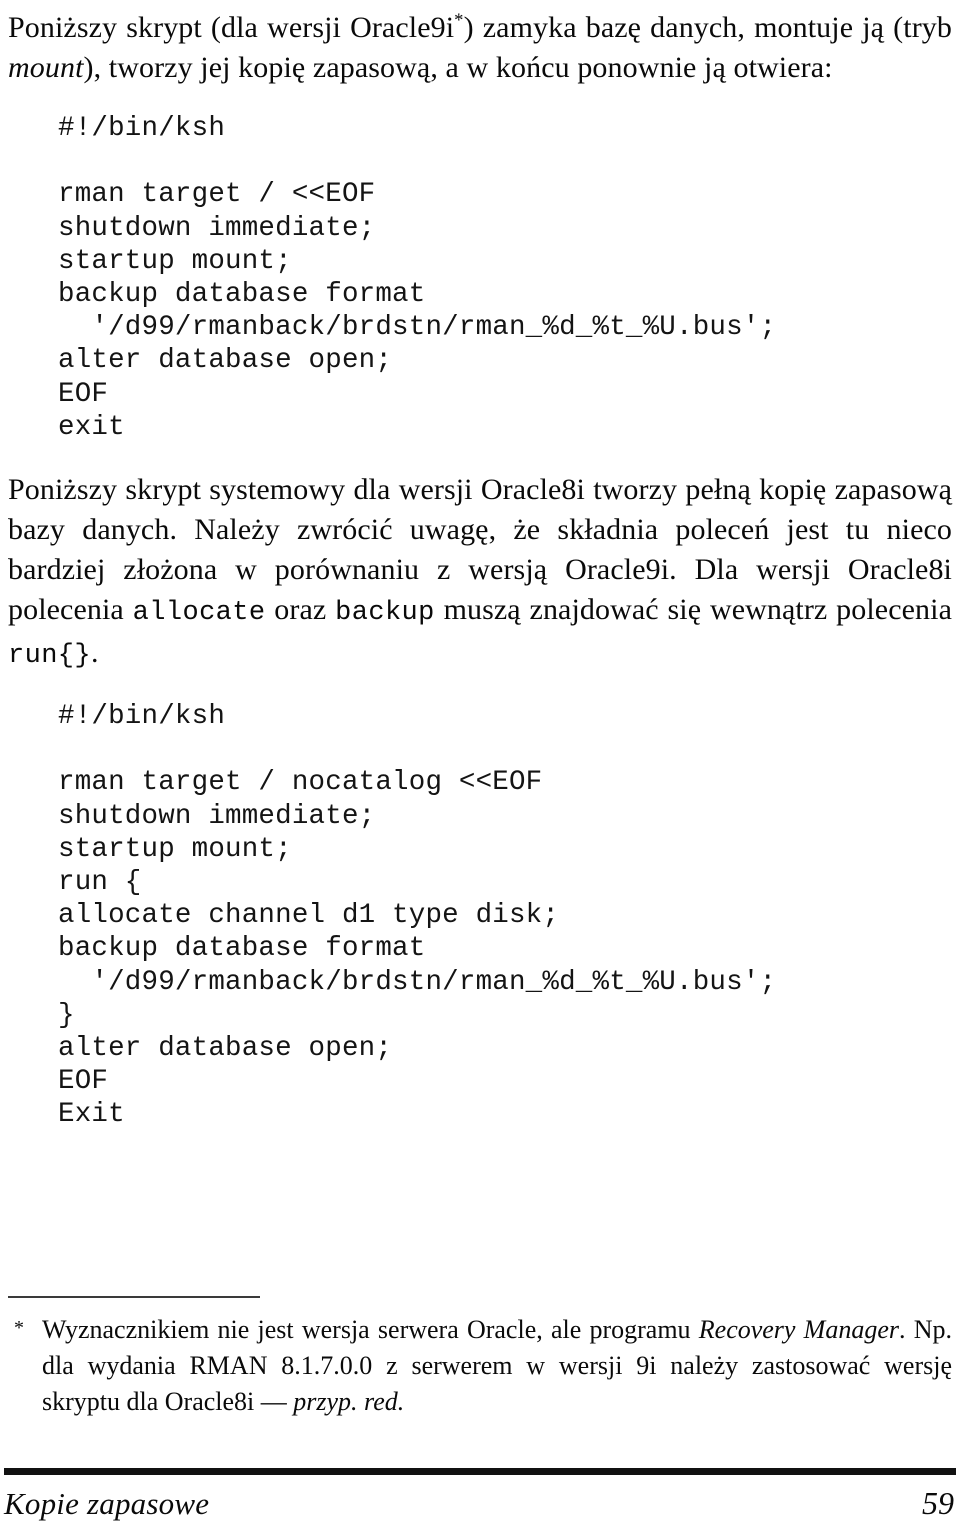 Image resolution: width=960 pixels, height=1532 pixels. Describe the element at coordinates (300, 610) in the screenshot. I see `middle-text-seg2: oraz` at that location.